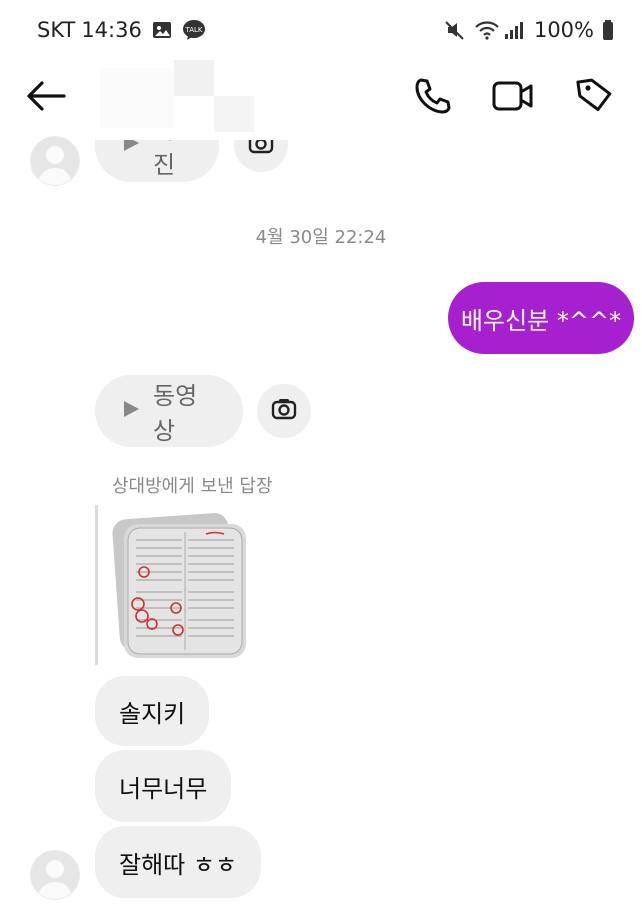 The height and width of the screenshot is (916, 642). What do you see at coordinates (321, 165) in the screenshot?
I see `partial-message-row: 사진` at bounding box center [321, 165].